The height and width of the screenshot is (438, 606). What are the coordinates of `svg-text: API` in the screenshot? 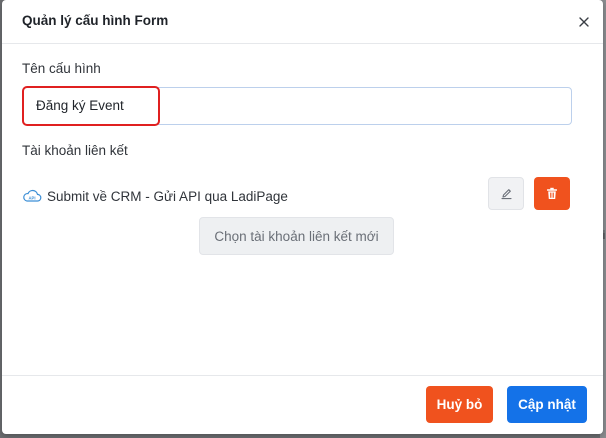 It's located at (32, 198).